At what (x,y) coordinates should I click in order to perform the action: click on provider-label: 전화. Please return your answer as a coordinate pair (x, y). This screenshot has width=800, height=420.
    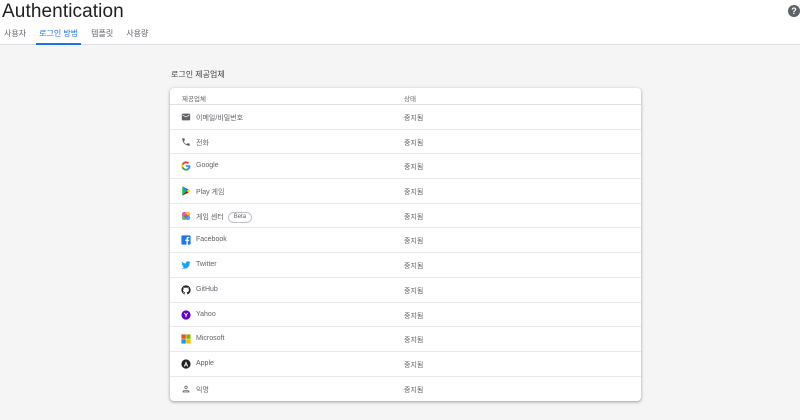
    Looking at the image, I should click on (202, 143).